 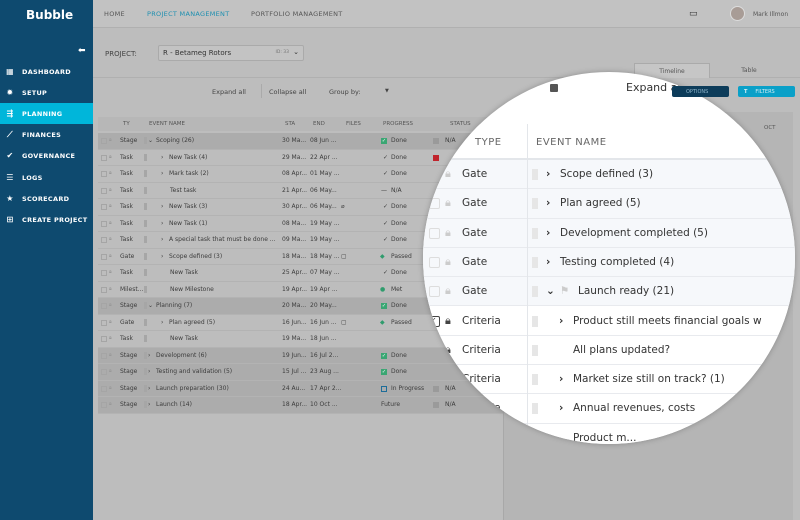 What do you see at coordinates (189, 173) in the screenshot?
I see `row-event-name: Mark task (2)` at bounding box center [189, 173].